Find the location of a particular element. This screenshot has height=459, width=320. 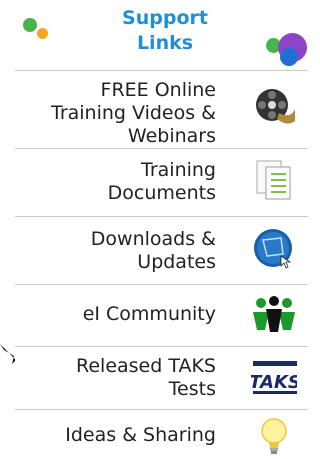

link-label: Released TAKS Tests is located at coordinates (146, 377).